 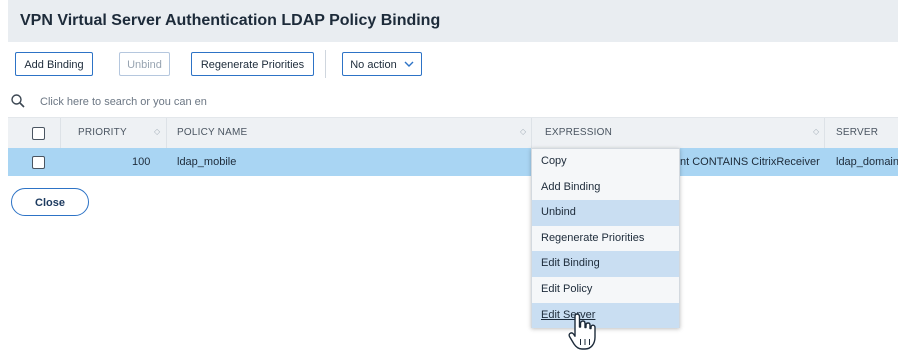 I want to click on select-all-checkbox, so click(x=38, y=133).